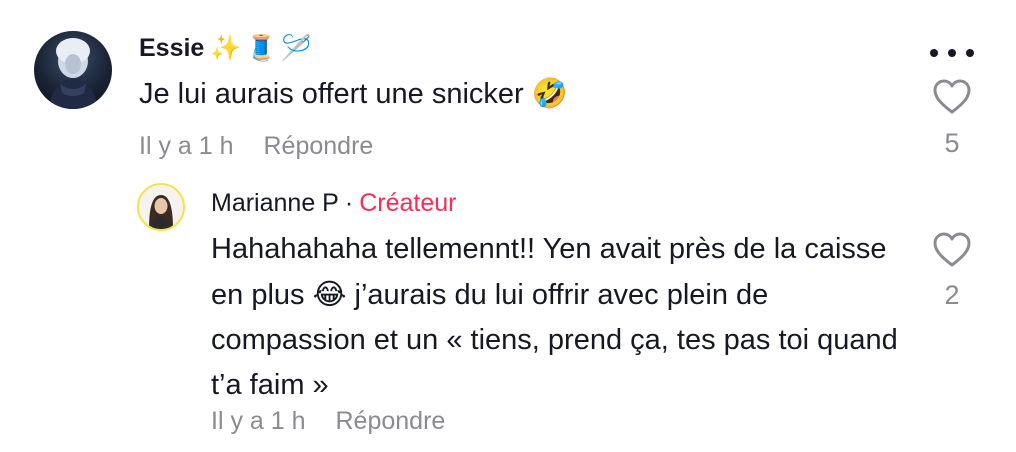  Describe the element at coordinates (952, 143) in the screenshot. I see `comment-like-count: 5` at that location.